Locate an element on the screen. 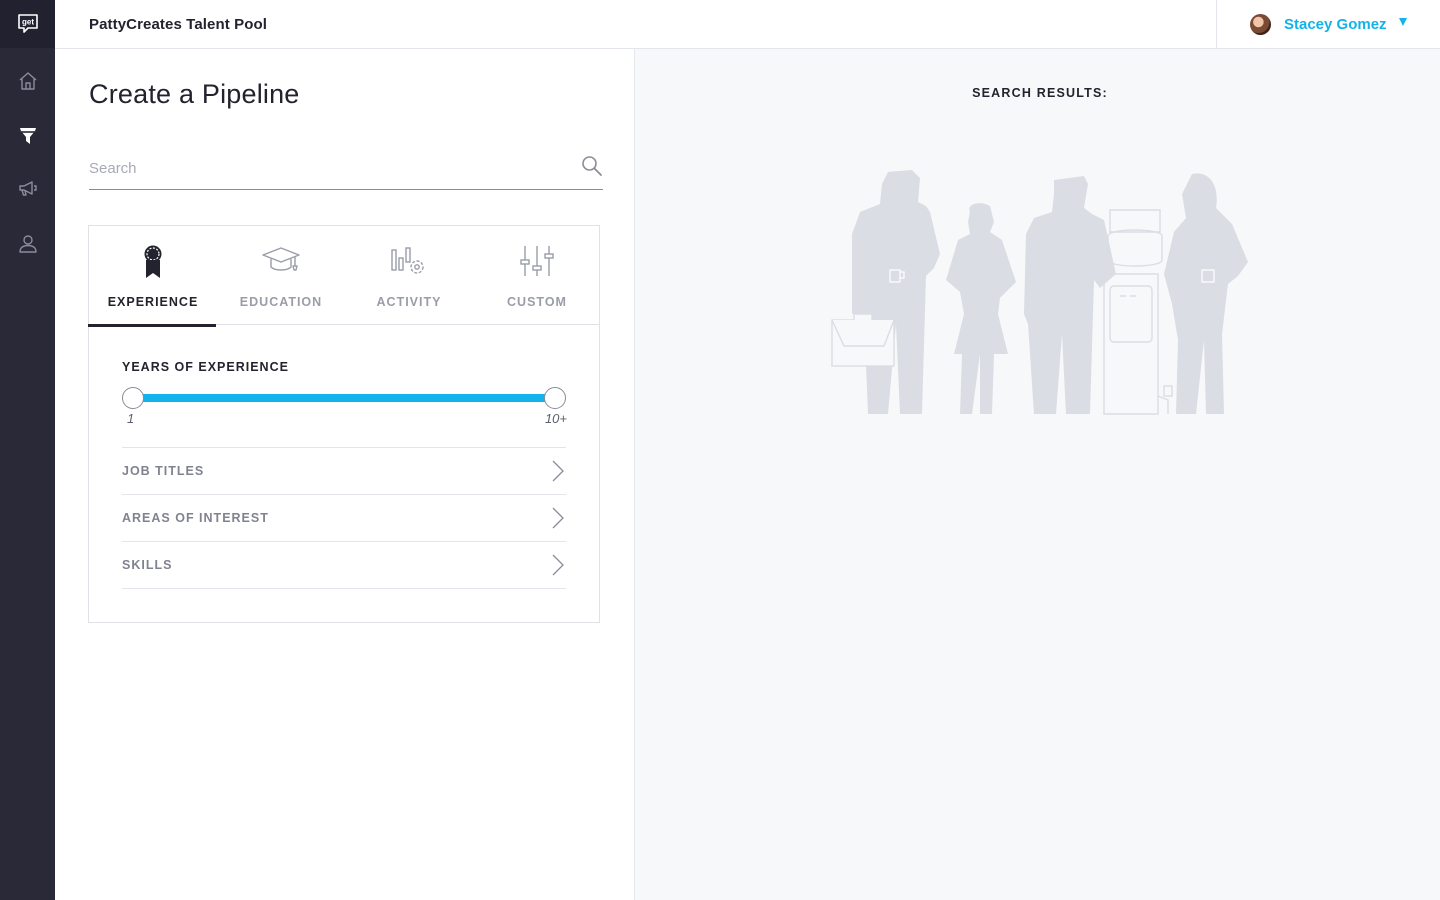 The width and height of the screenshot is (1440, 900). user-icon is located at coordinates (27, 244).